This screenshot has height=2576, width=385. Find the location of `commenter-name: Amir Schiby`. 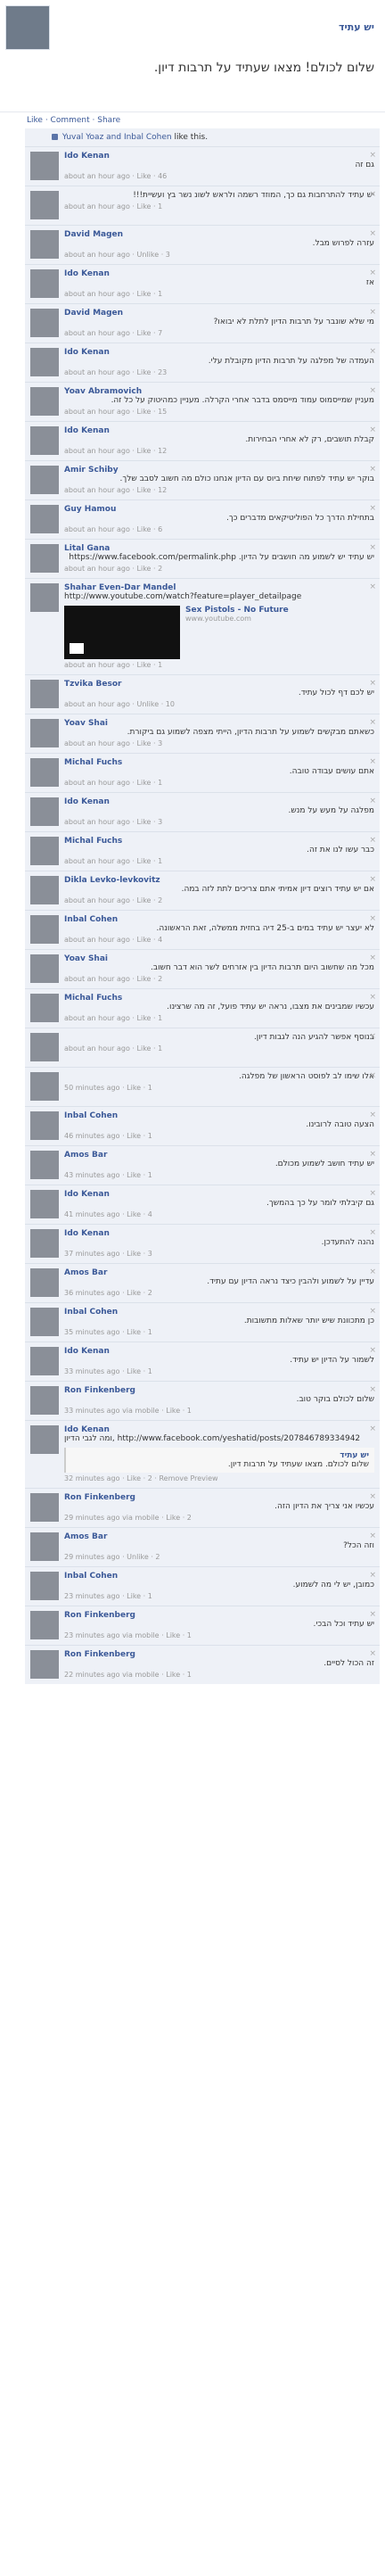

commenter-name: Amir Schiby is located at coordinates (219, 471).